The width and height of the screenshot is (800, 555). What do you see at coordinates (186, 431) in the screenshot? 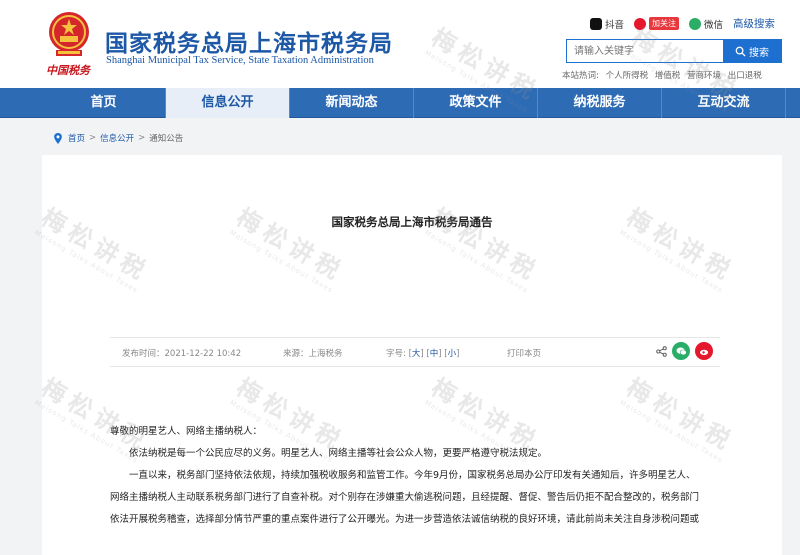
I see `salutation: 尊敬的明星艺人、网络主播纳税人：` at bounding box center [186, 431].